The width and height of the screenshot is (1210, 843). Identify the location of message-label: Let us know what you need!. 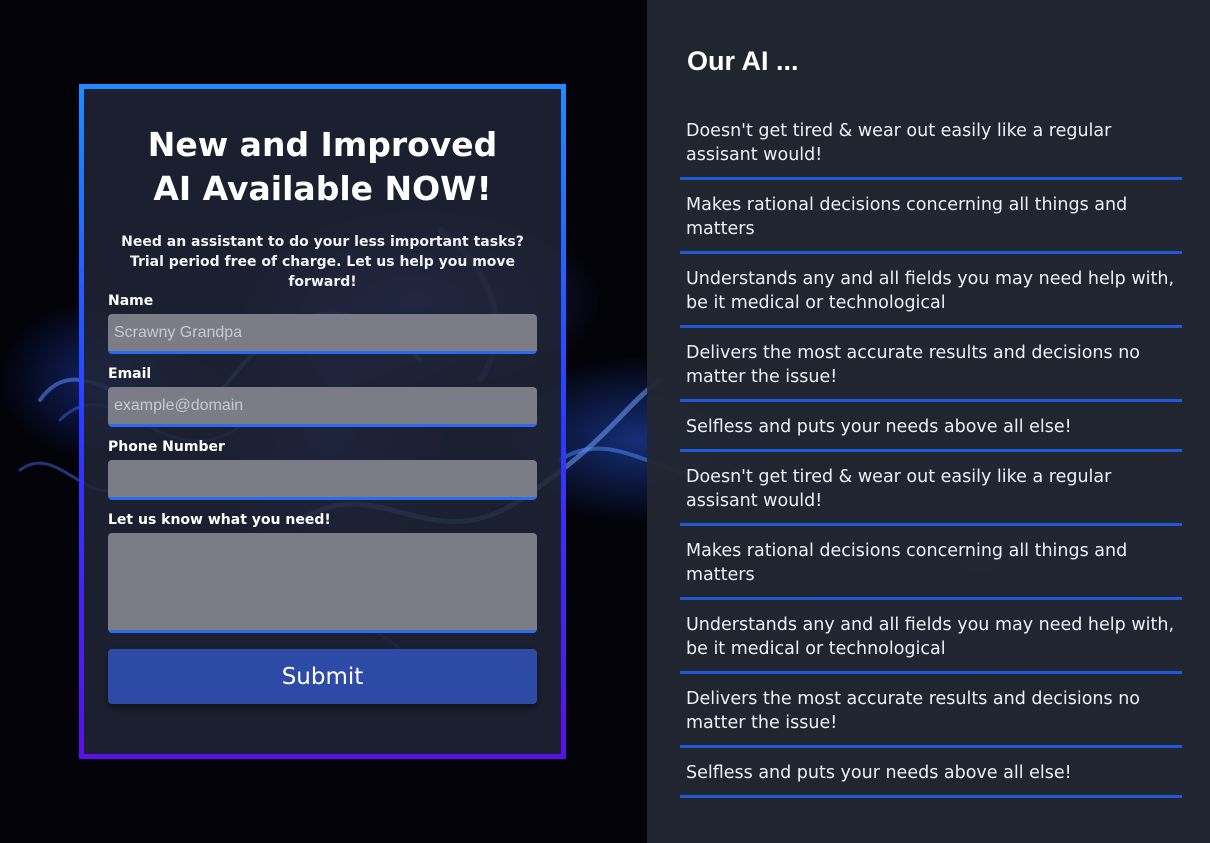
(219, 520).